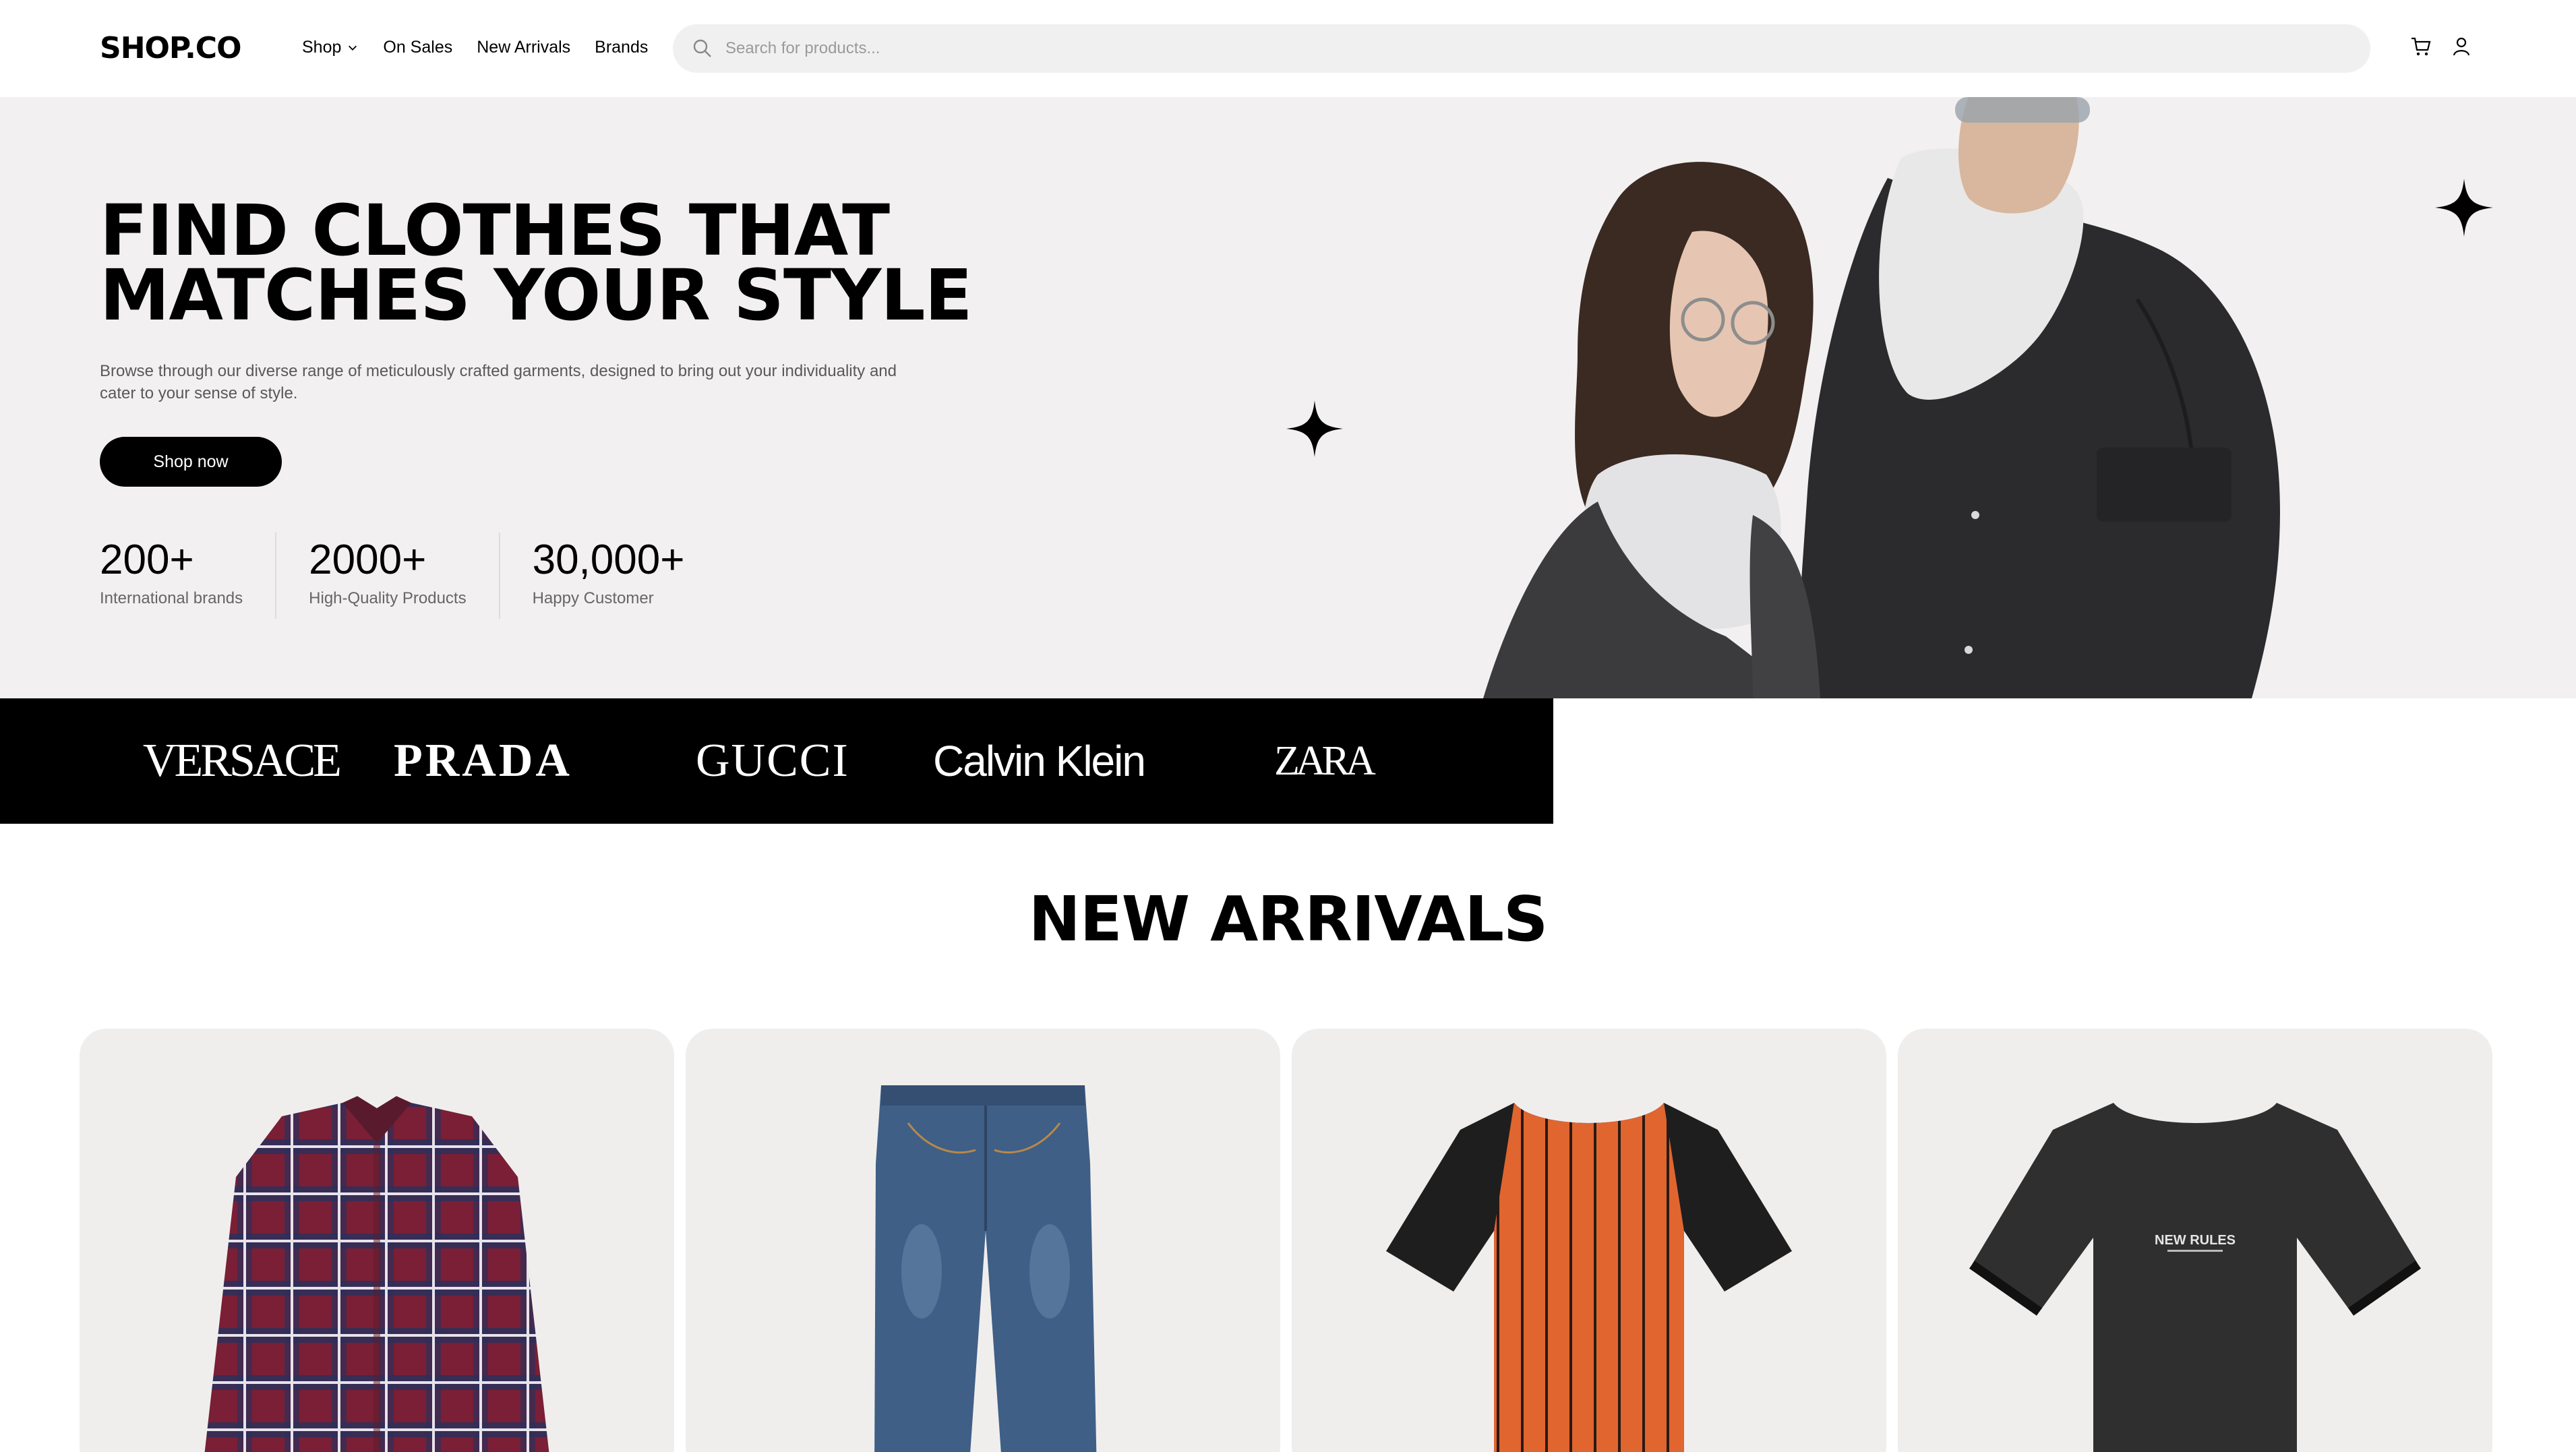 The image size is (2576, 1452). I want to click on brand-gucci: GUCCI, so click(773, 761).